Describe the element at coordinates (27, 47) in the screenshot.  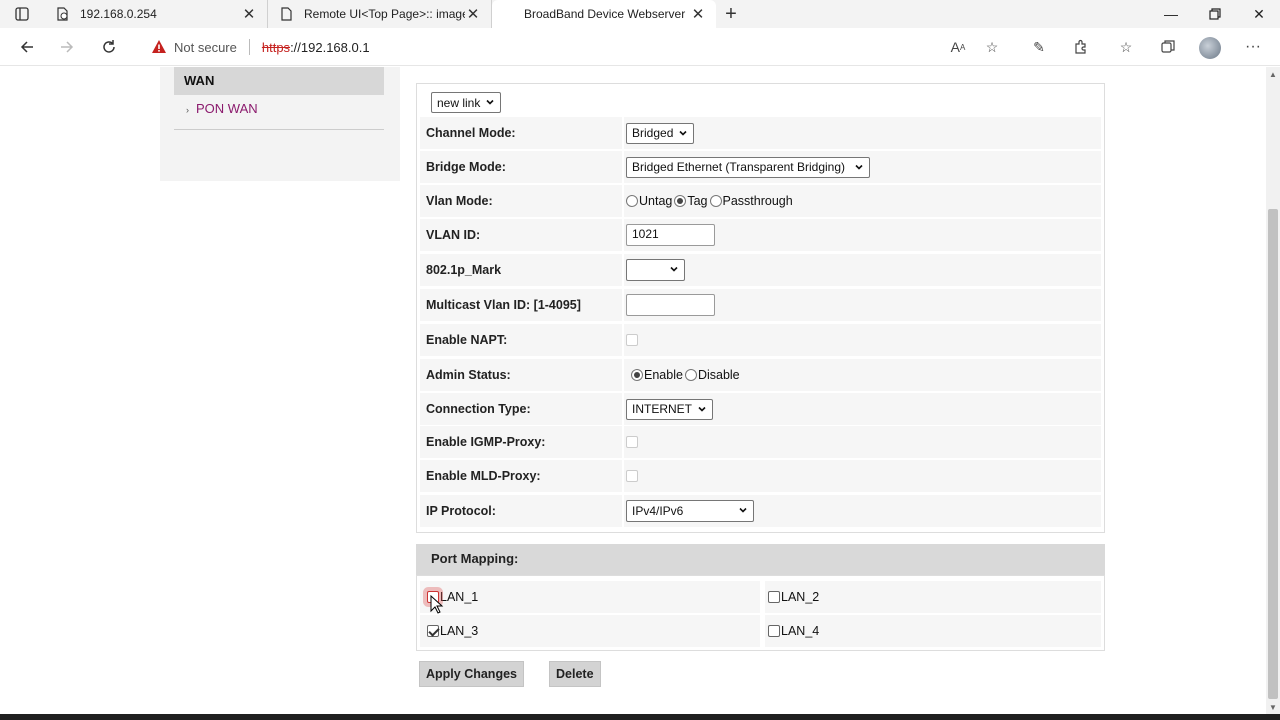
I see `back-button` at that location.